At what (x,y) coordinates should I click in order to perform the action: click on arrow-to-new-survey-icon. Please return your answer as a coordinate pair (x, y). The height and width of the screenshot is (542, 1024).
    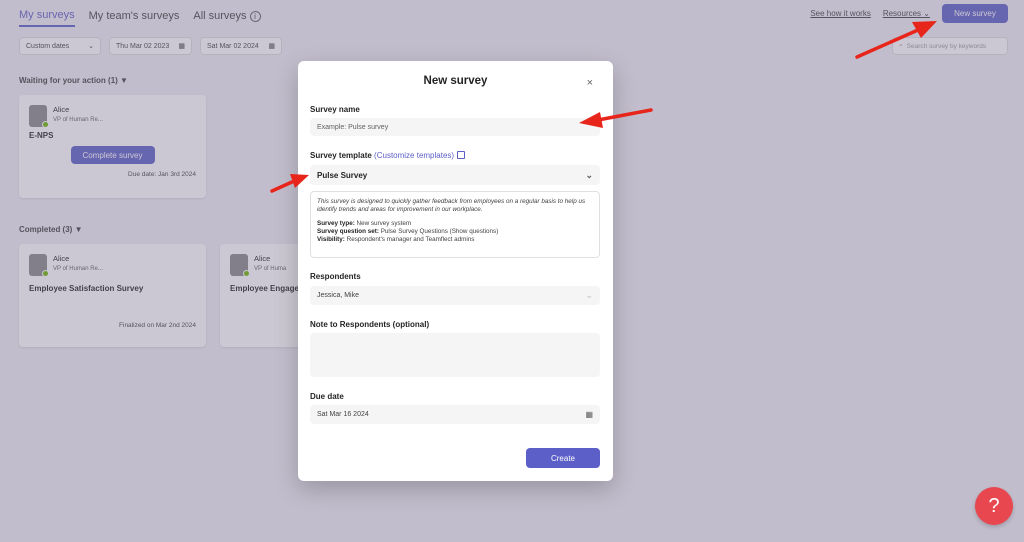
    Looking at the image, I should click on (896, 40).